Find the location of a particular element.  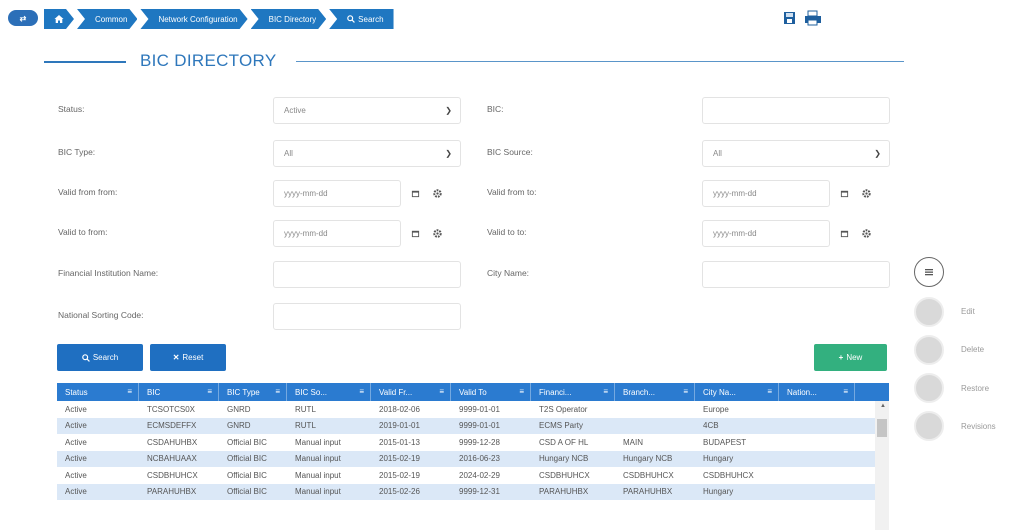

bic-source-select: All ❯ is located at coordinates (796, 153).